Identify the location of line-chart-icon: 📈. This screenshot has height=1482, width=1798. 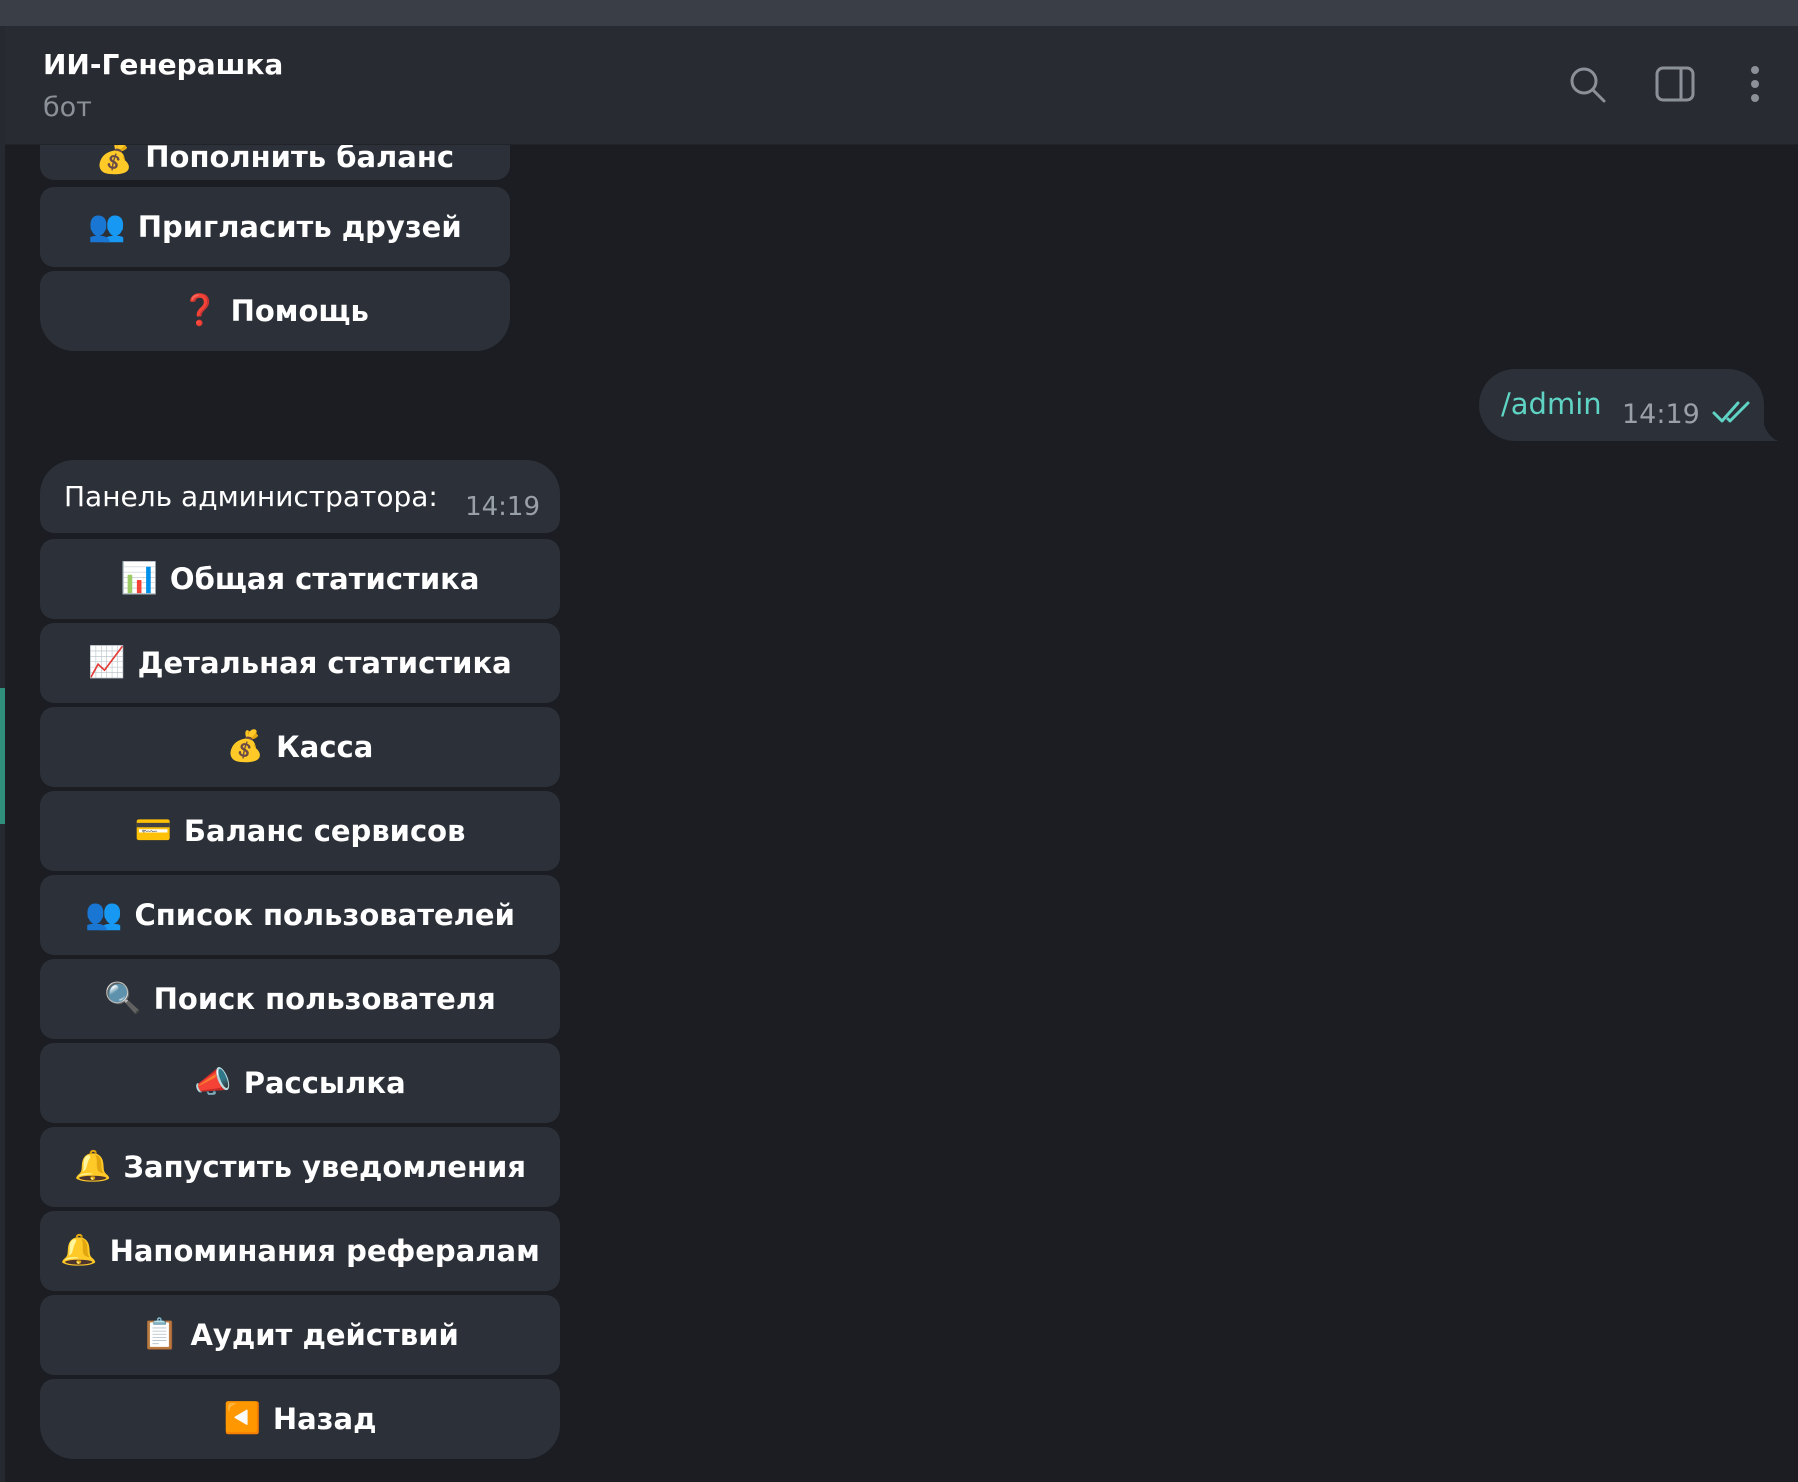
(107, 662).